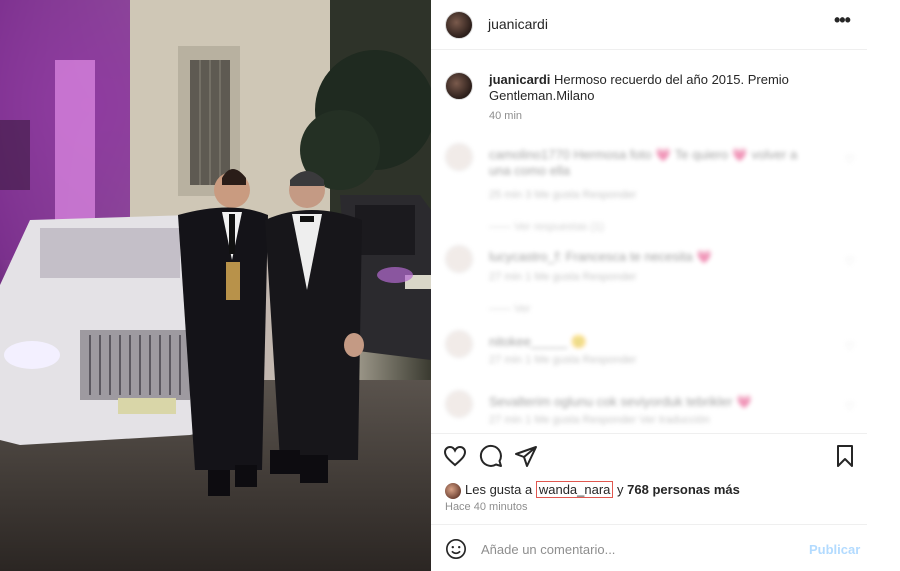  I want to click on likes-prefix: Les gusta a, so click(499, 489).